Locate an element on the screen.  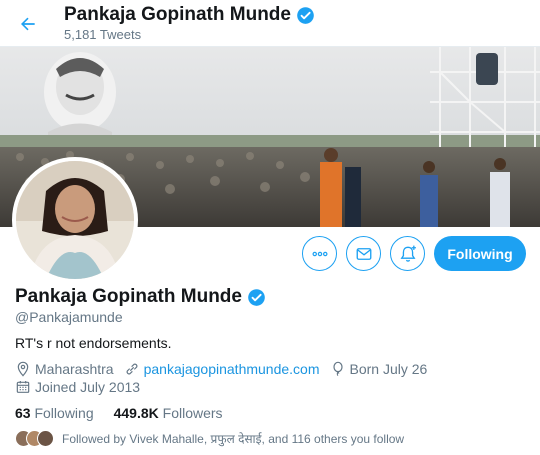
profile-name: Pankaja Gopinath Munde is located at coordinates (140, 297).